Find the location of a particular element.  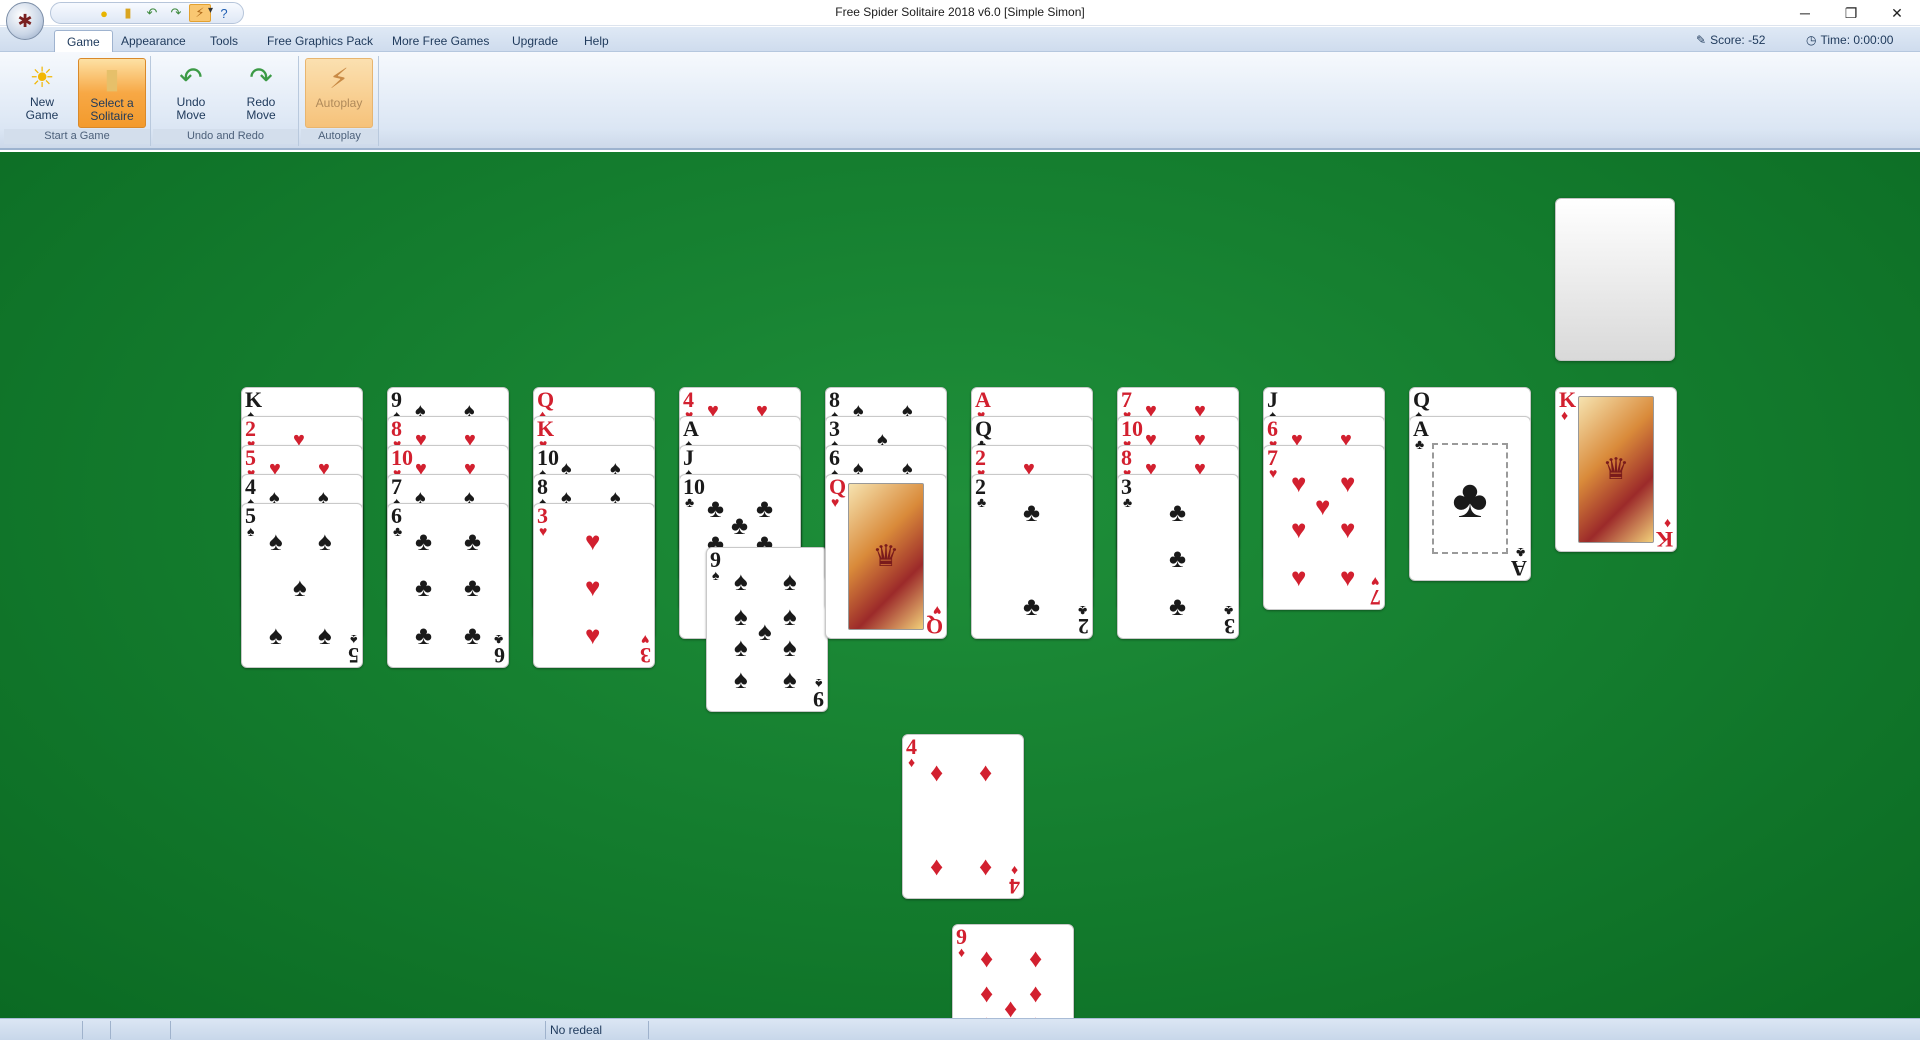

card-rank: A is located at coordinates (1519, 568).